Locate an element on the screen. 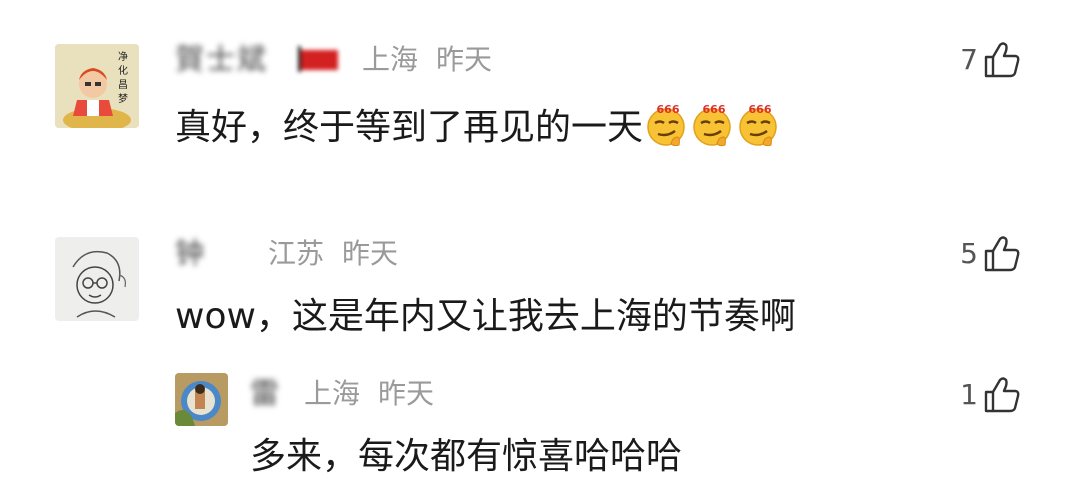 The image size is (1080, 497). avatar-image is located at coordinates (201, 399).